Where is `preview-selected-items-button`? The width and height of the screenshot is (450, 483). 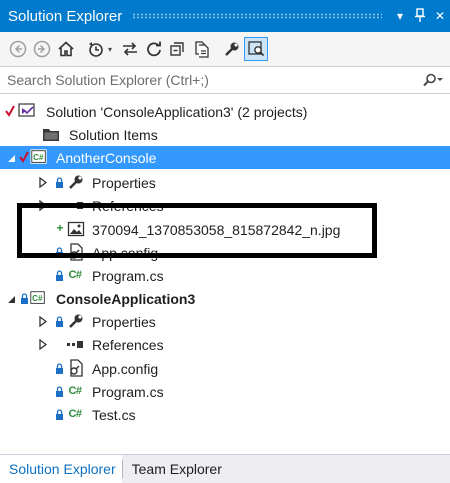
preview-selected-items-button is located at coordinates (256, 49).